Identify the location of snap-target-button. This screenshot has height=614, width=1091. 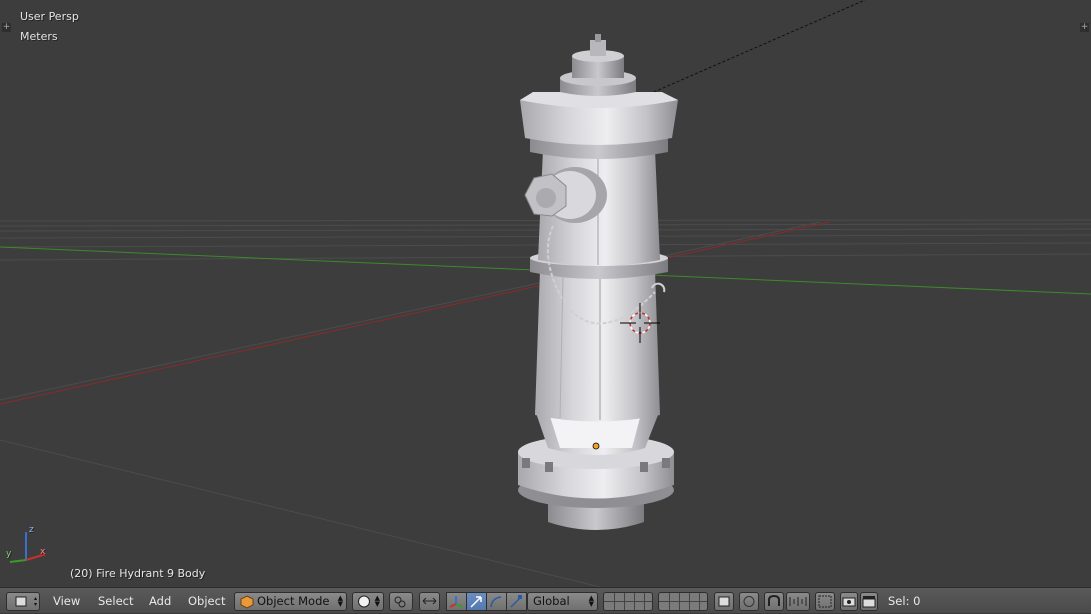
(825, 601).